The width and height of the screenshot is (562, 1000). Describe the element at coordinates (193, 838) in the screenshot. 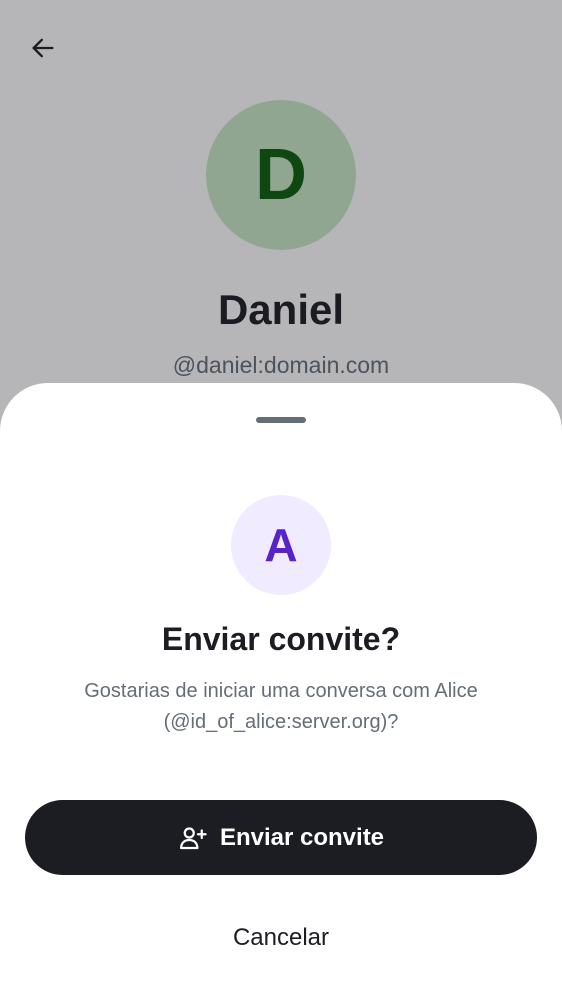

I see `user-add-icon` at that location.